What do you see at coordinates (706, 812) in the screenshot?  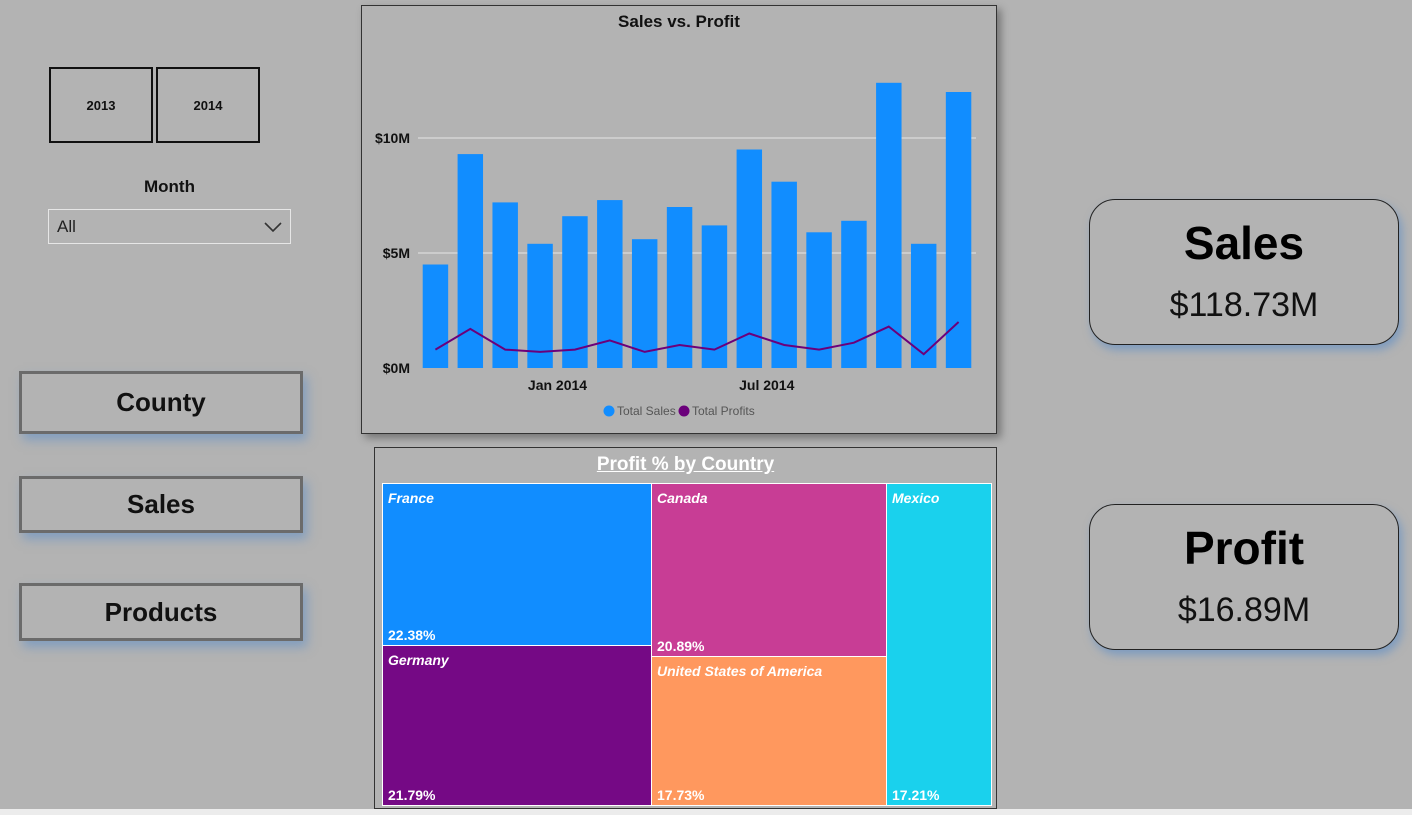 I see `bottom-strip` at bounding box center [706, 812].